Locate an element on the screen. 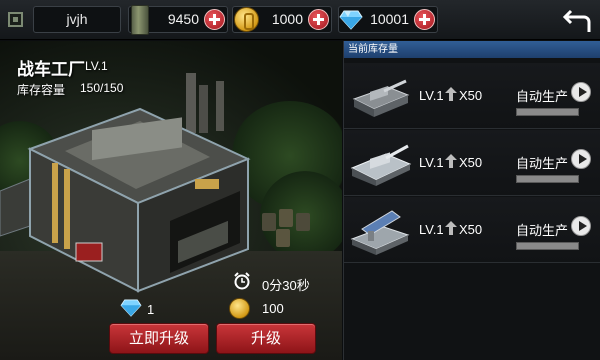  upgrade-timer: 0分30秒 is located at coordinates (286, 285).